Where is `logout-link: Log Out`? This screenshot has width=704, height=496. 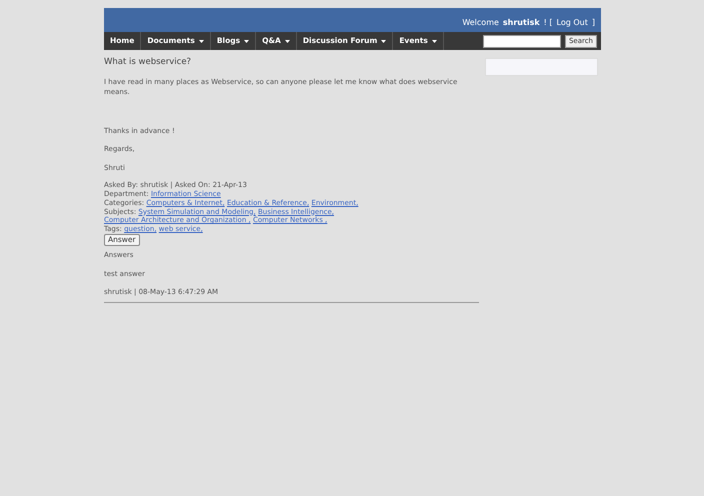
logout-link: Log Out is located at coordinates (572, 23).